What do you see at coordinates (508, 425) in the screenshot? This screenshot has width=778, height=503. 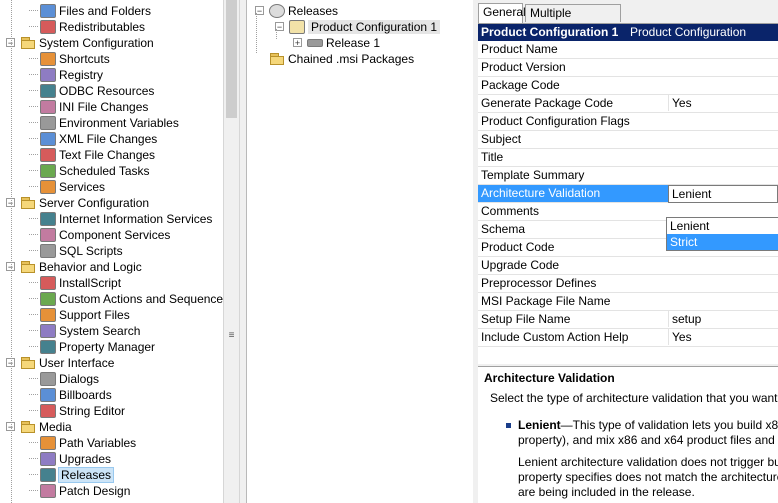 I see `bullet-icon` at bounding box center [508, 425].